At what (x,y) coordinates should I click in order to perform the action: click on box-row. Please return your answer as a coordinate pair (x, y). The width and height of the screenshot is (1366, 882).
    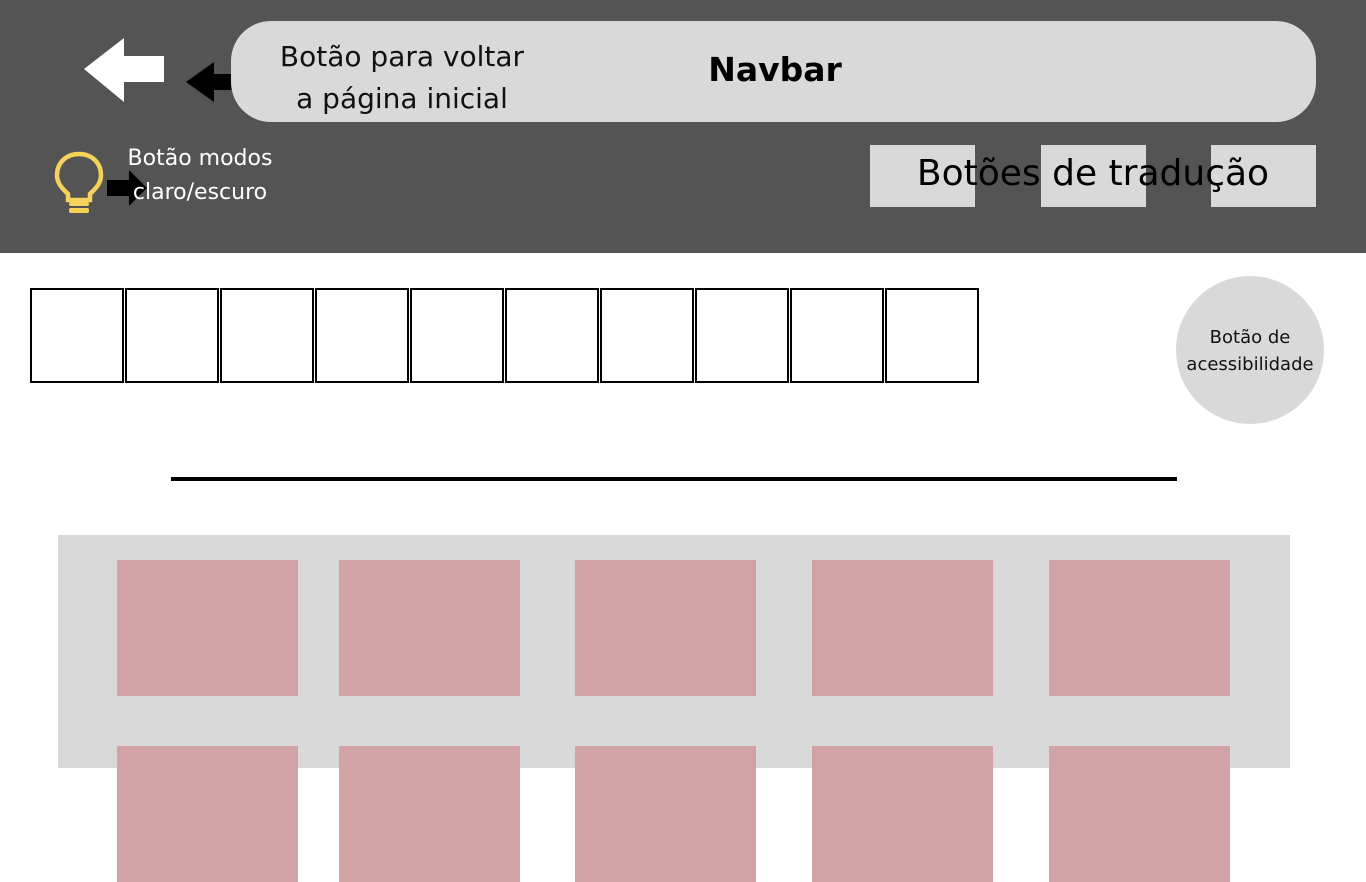
    Looking at the image, I should click on (504, 336).